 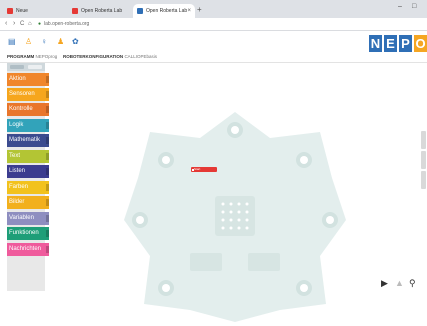 What do you see at coordinates (375, 43) in the screenshot?
I see `logo-letter: N` at bounding box center [375, 43].